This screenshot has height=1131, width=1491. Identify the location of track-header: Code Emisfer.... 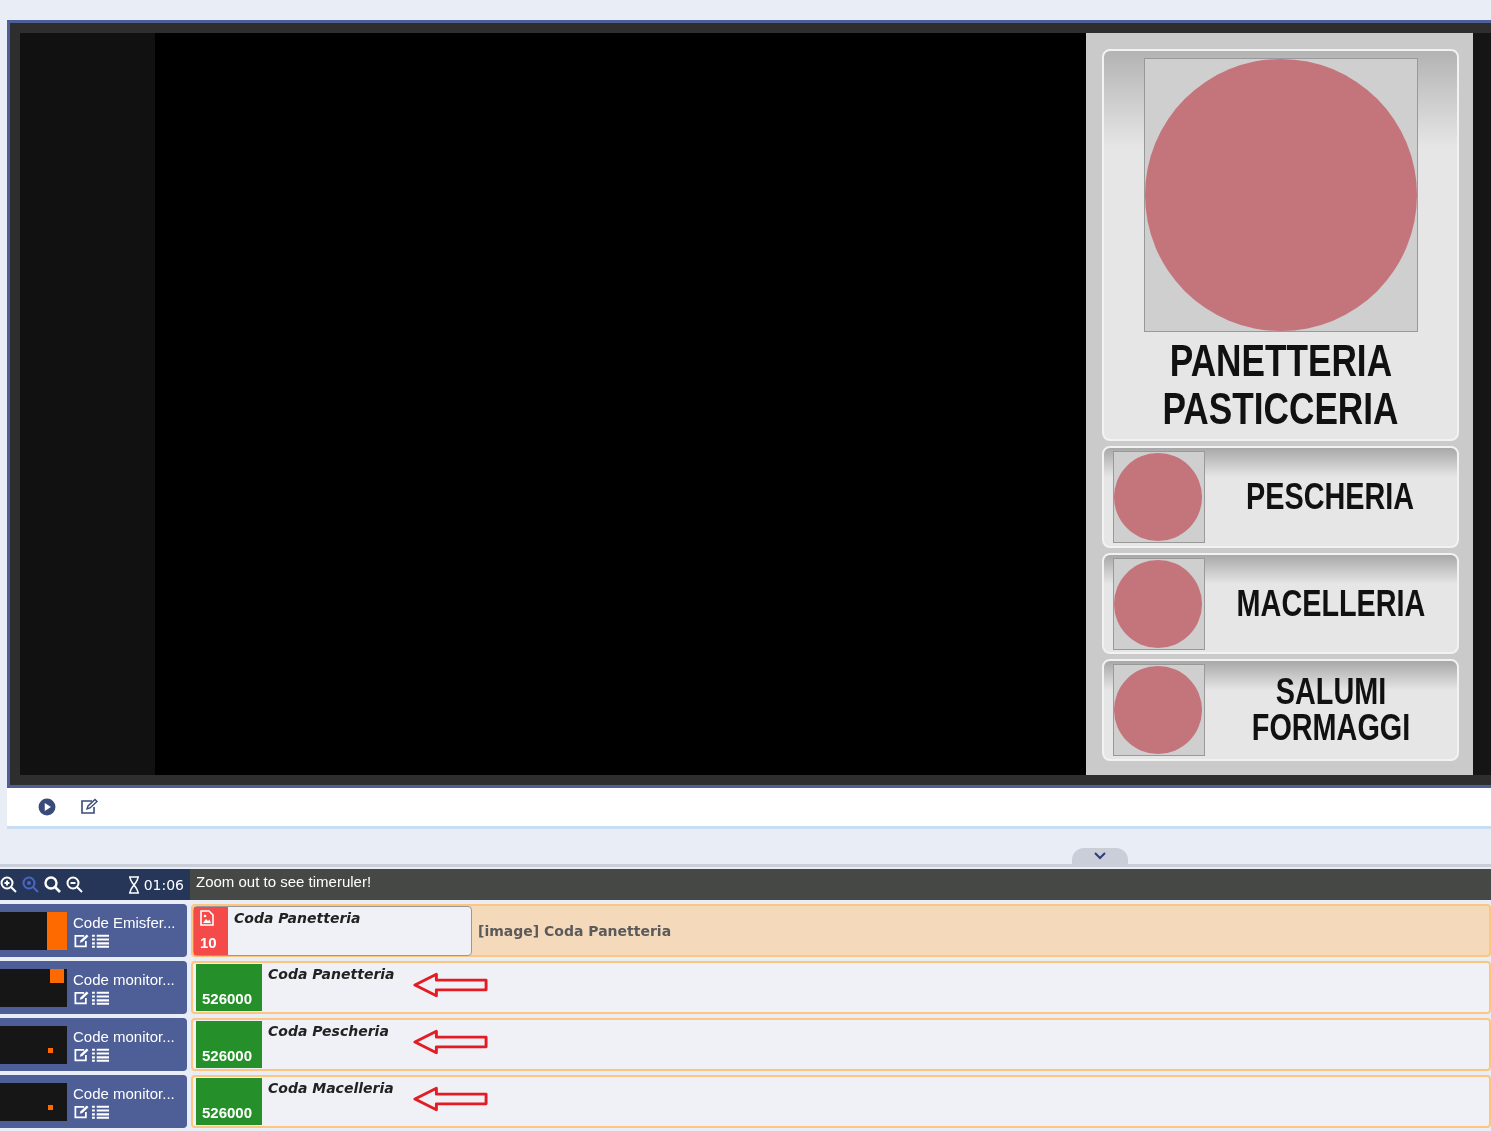
(93, 930).